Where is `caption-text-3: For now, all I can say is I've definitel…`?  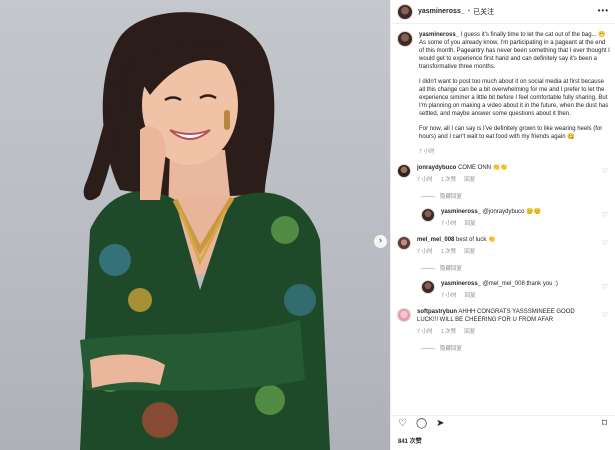
caption-text-3: For now, all I can say is I've definitel… is located at coordinates (511, 133).